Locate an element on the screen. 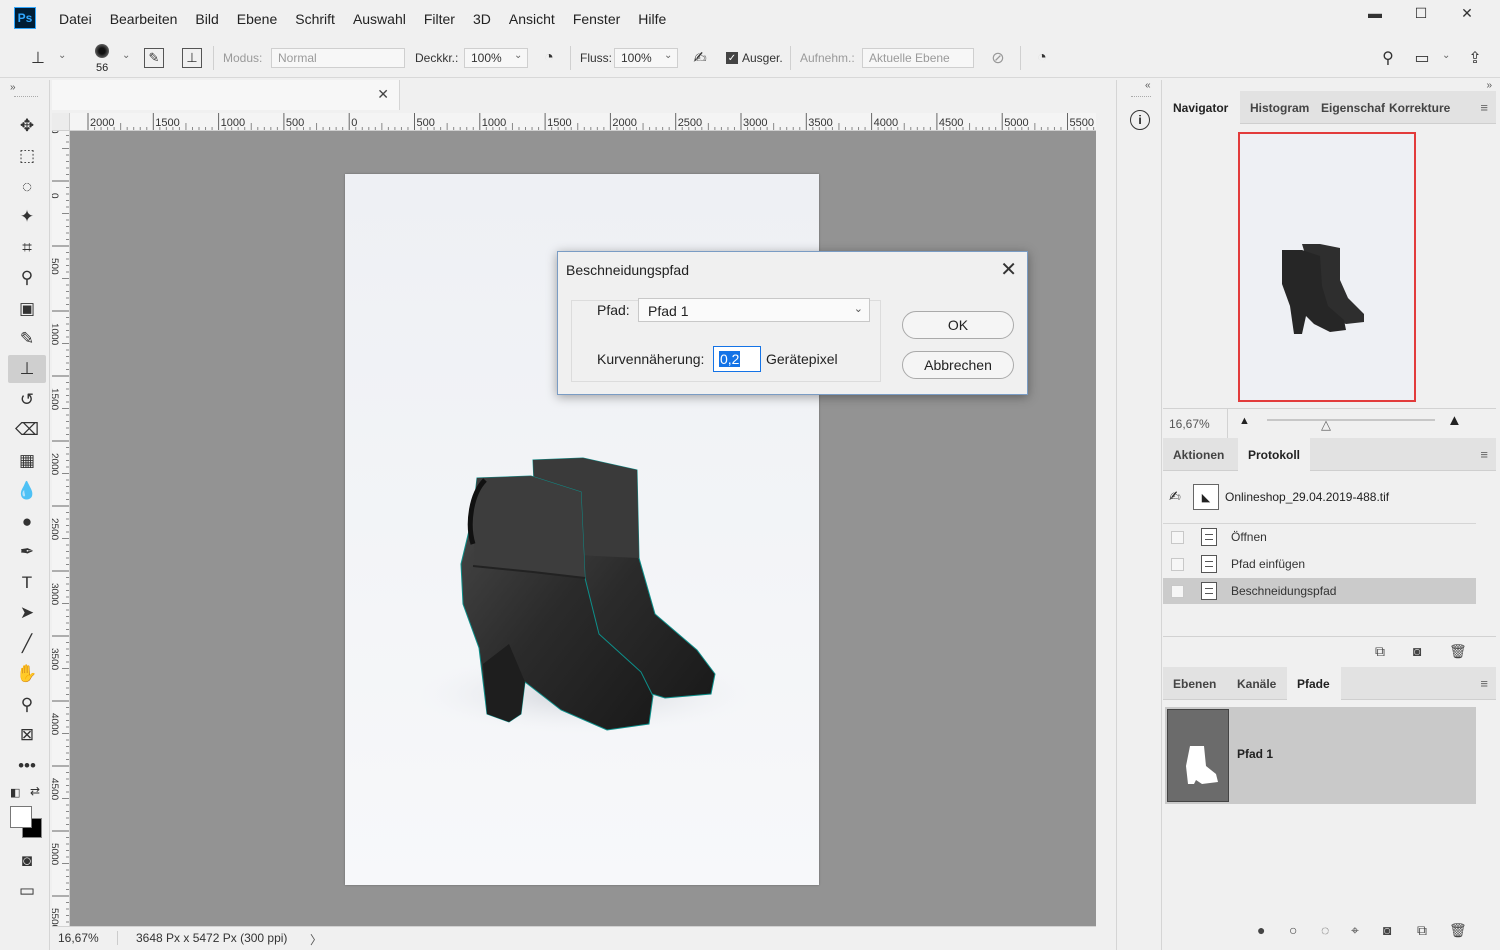 This screenshot has height=950, width=1500. navigator-preview is located at coordinates (1329, 265).